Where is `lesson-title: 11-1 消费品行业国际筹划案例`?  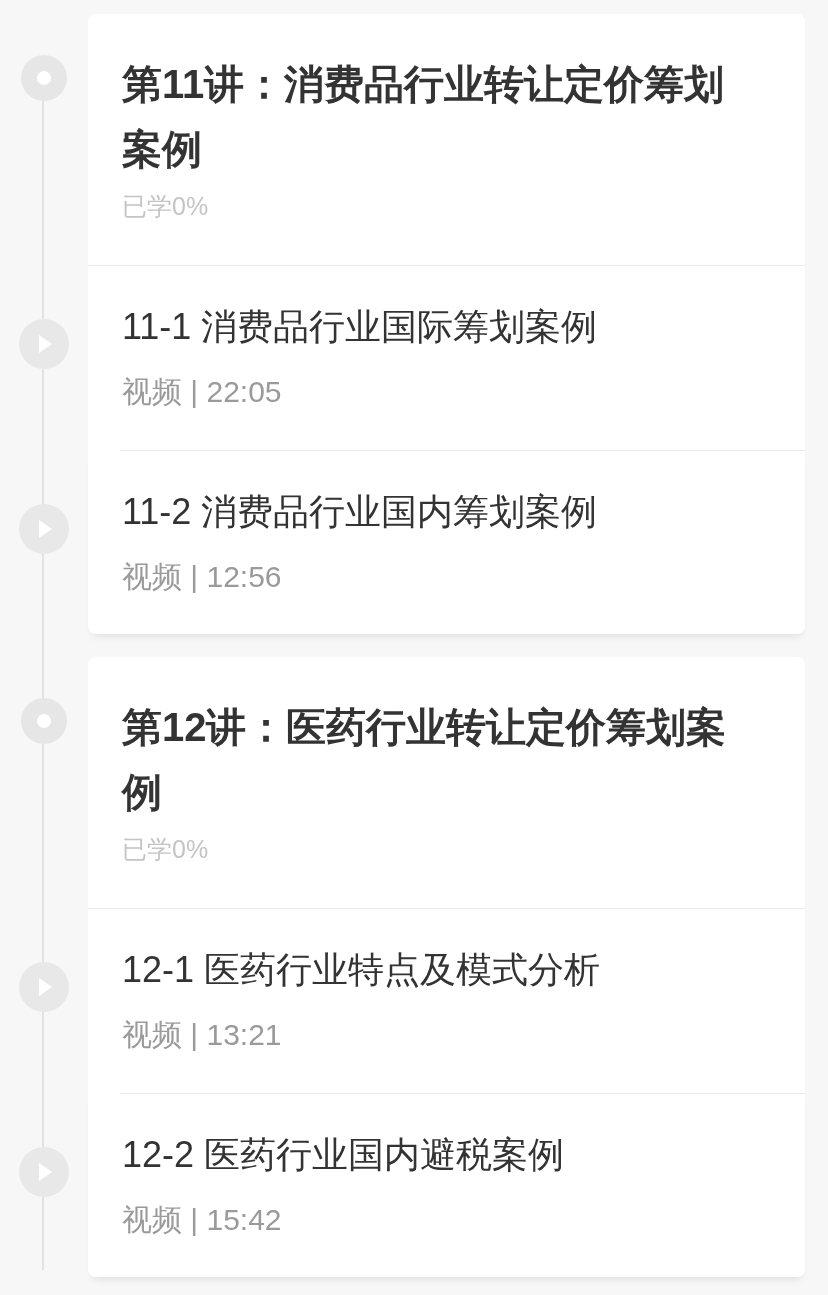
lesson-title: 11-1 消费品行业国际筹划案例 is located at coordinates (443, 327).